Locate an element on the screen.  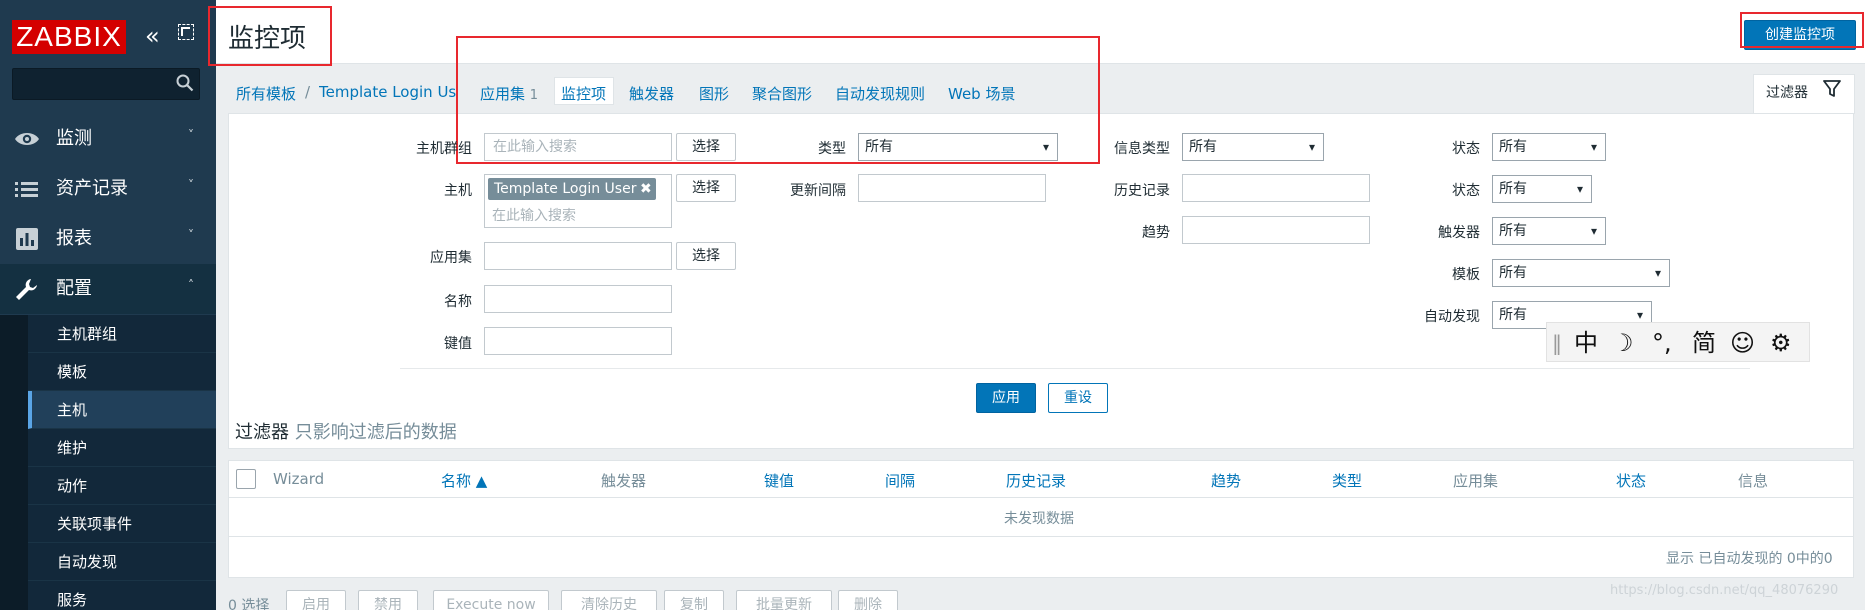
discovery-select-value: 所有 is located at coordinates (1513, 315).